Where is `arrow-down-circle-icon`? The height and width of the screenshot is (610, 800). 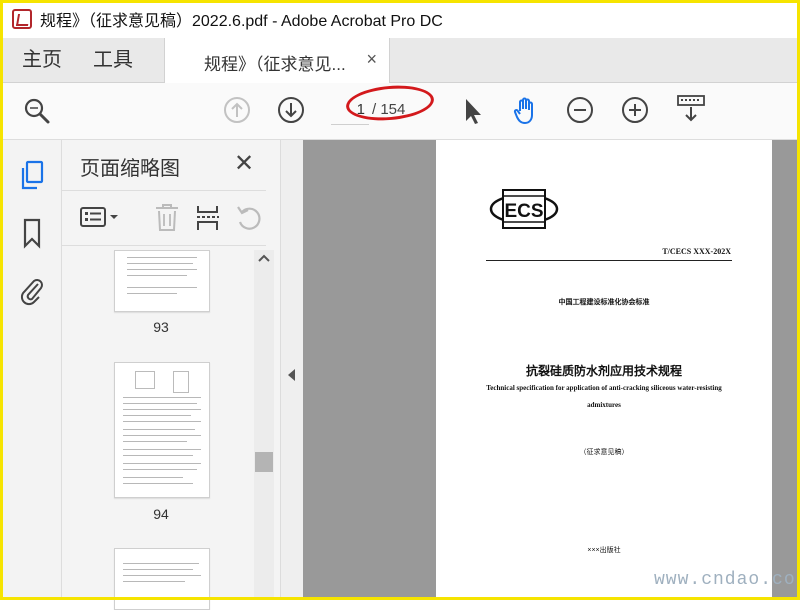 arrow-down-circle-icon is located at coordinates (292, 111).